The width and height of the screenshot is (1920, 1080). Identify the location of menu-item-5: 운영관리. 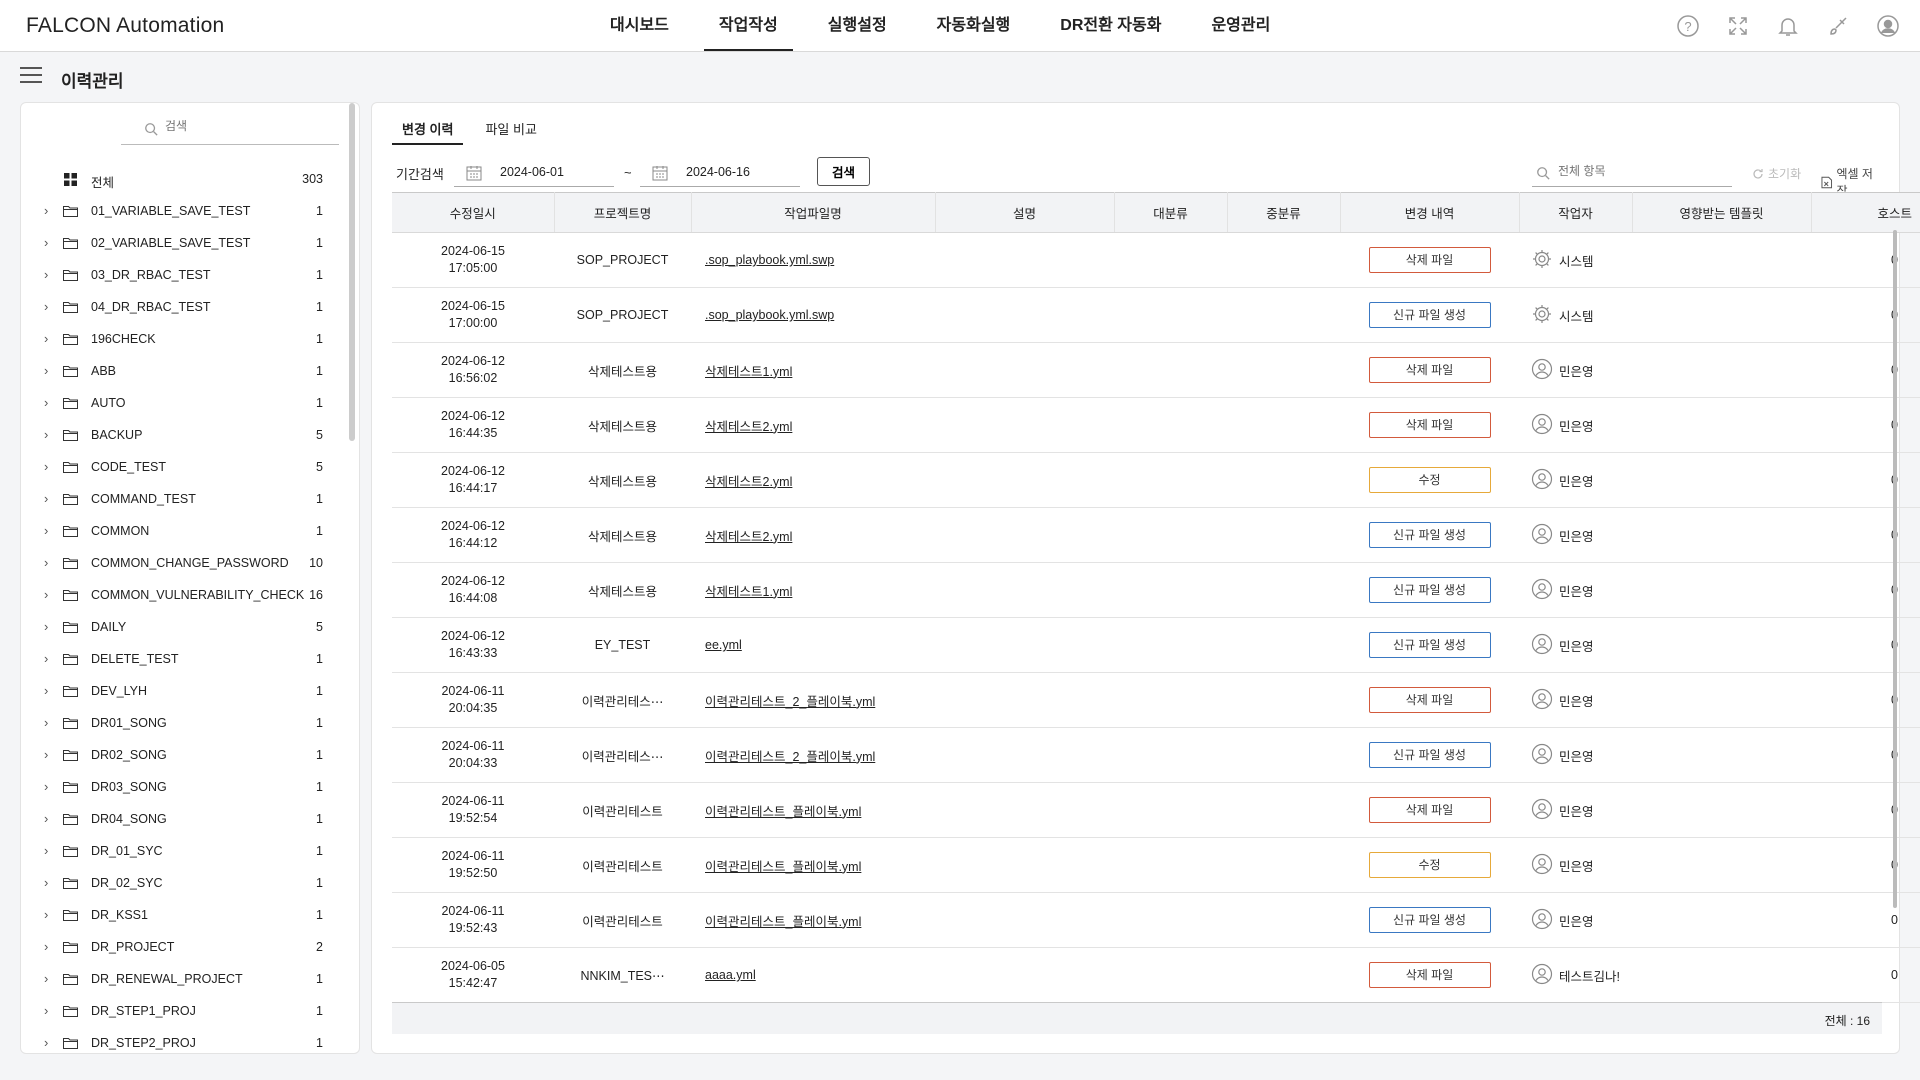
(1240, 26).